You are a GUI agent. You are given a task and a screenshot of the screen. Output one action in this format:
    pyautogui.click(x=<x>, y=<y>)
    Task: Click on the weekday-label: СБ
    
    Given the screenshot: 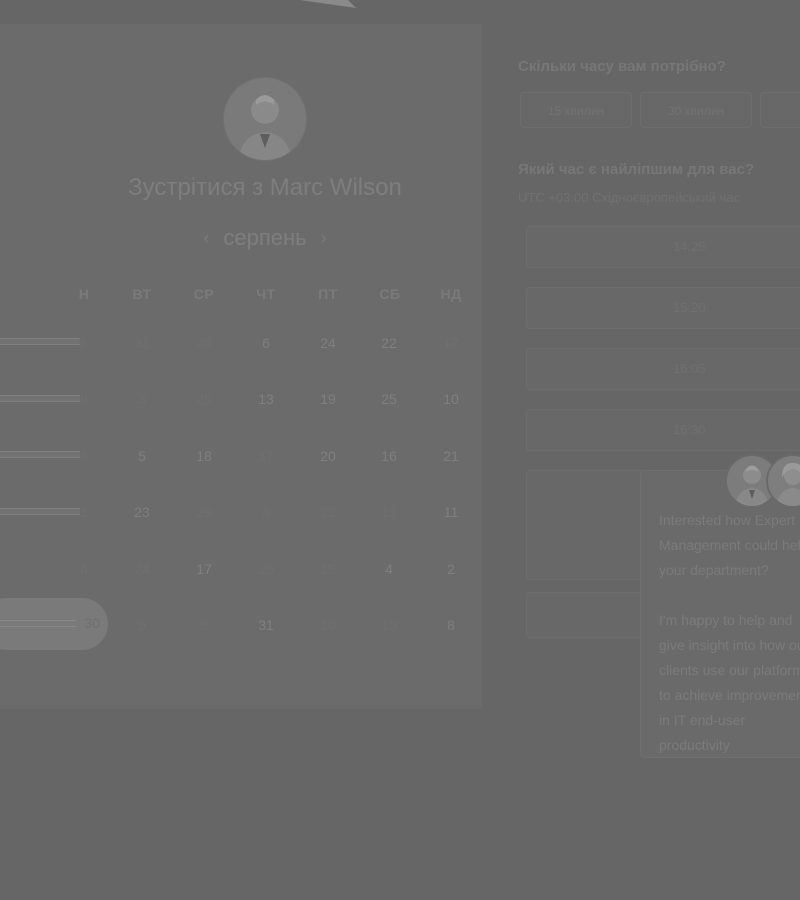 What is the action you would take?
    pyautogui.click(x=390, y=294)
    